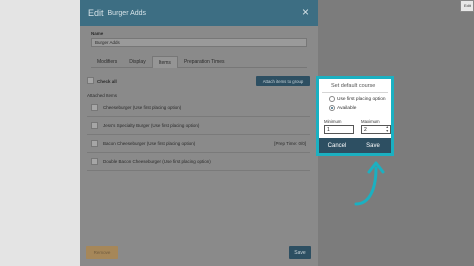 This screenshot has width=474, height=266. Describe the element at coordinates (337, 145) in the screenshot. I see `cancel-button: Cancel` at that location.